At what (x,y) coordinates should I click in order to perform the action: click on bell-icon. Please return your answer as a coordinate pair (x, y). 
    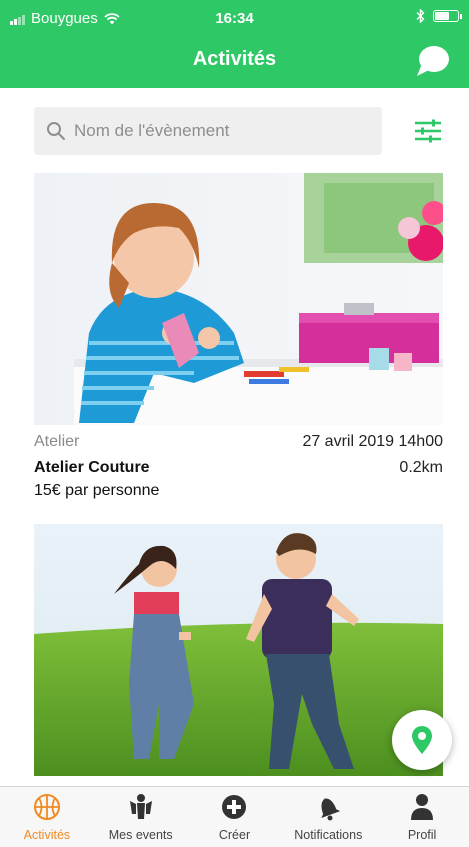
    Looking at the image, I should click on (331, 809).